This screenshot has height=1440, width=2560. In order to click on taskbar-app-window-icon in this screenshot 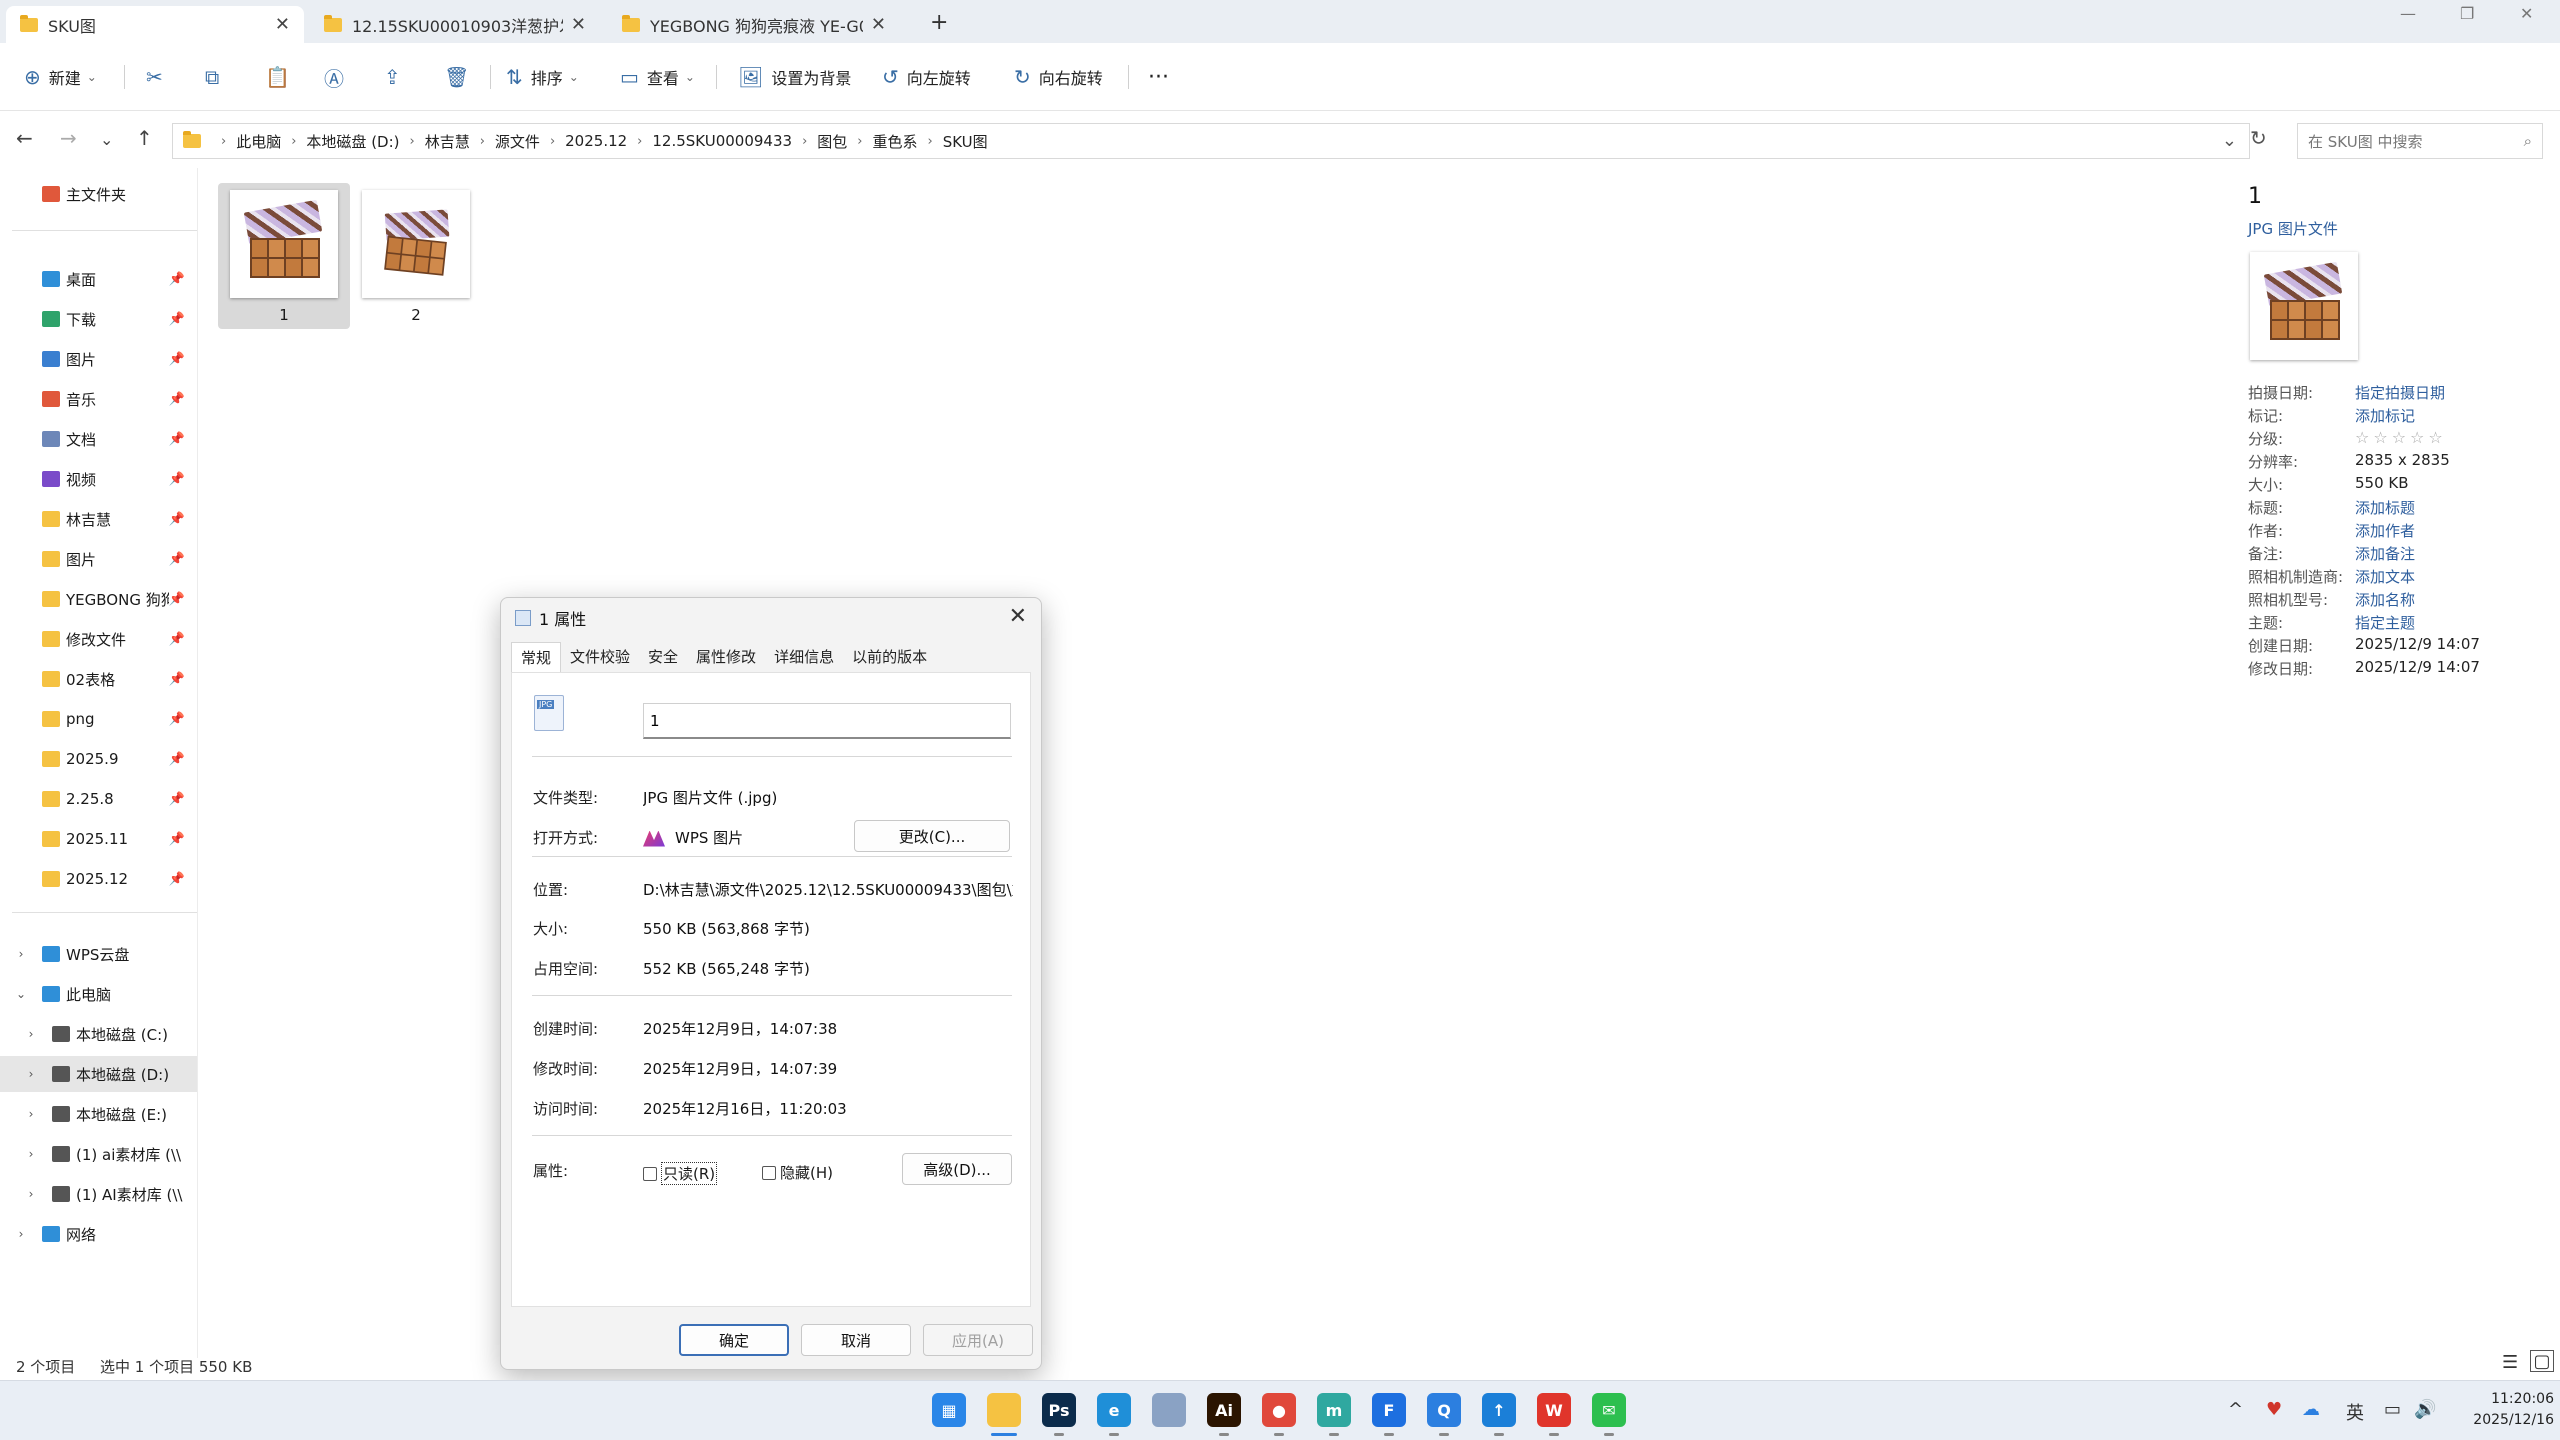, I will do `click(1169, 1410)`.